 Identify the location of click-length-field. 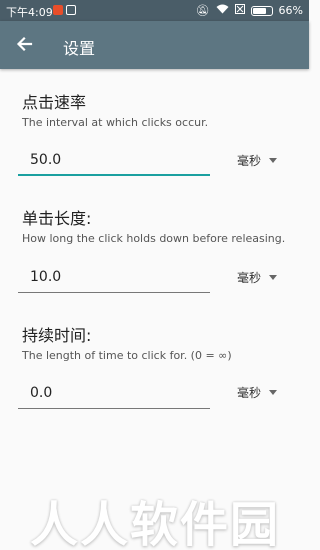
(114, 278).